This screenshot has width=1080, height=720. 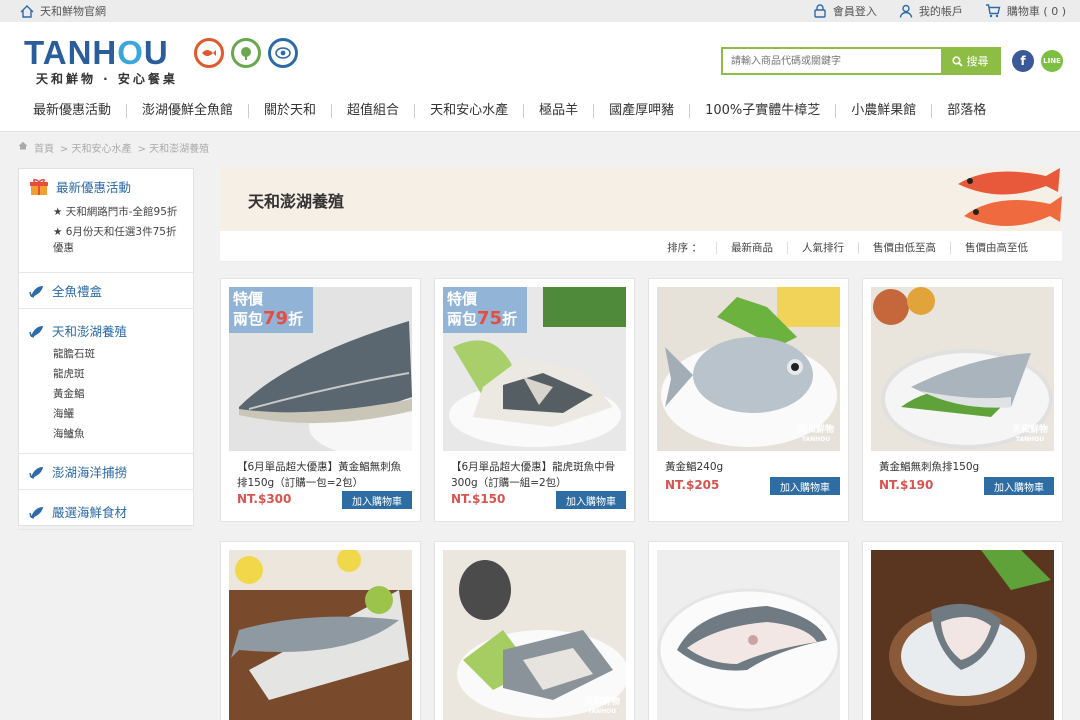 I want to click on sidebar-heading-penghu-farm: 天和澎湖養殖, so click(x=106, y=326).